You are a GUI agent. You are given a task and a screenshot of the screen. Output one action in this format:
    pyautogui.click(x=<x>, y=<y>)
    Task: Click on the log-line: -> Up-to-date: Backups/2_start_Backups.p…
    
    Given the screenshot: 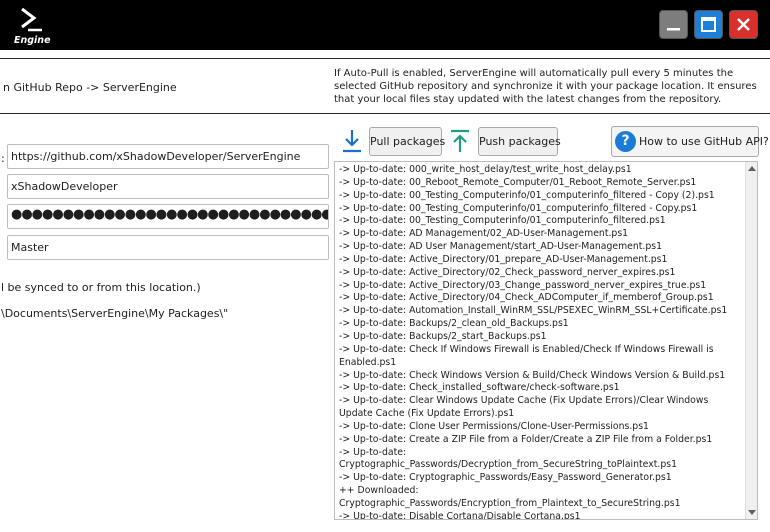 What is the action you would take?
    pyautogui.click(x=443, y=336)
    